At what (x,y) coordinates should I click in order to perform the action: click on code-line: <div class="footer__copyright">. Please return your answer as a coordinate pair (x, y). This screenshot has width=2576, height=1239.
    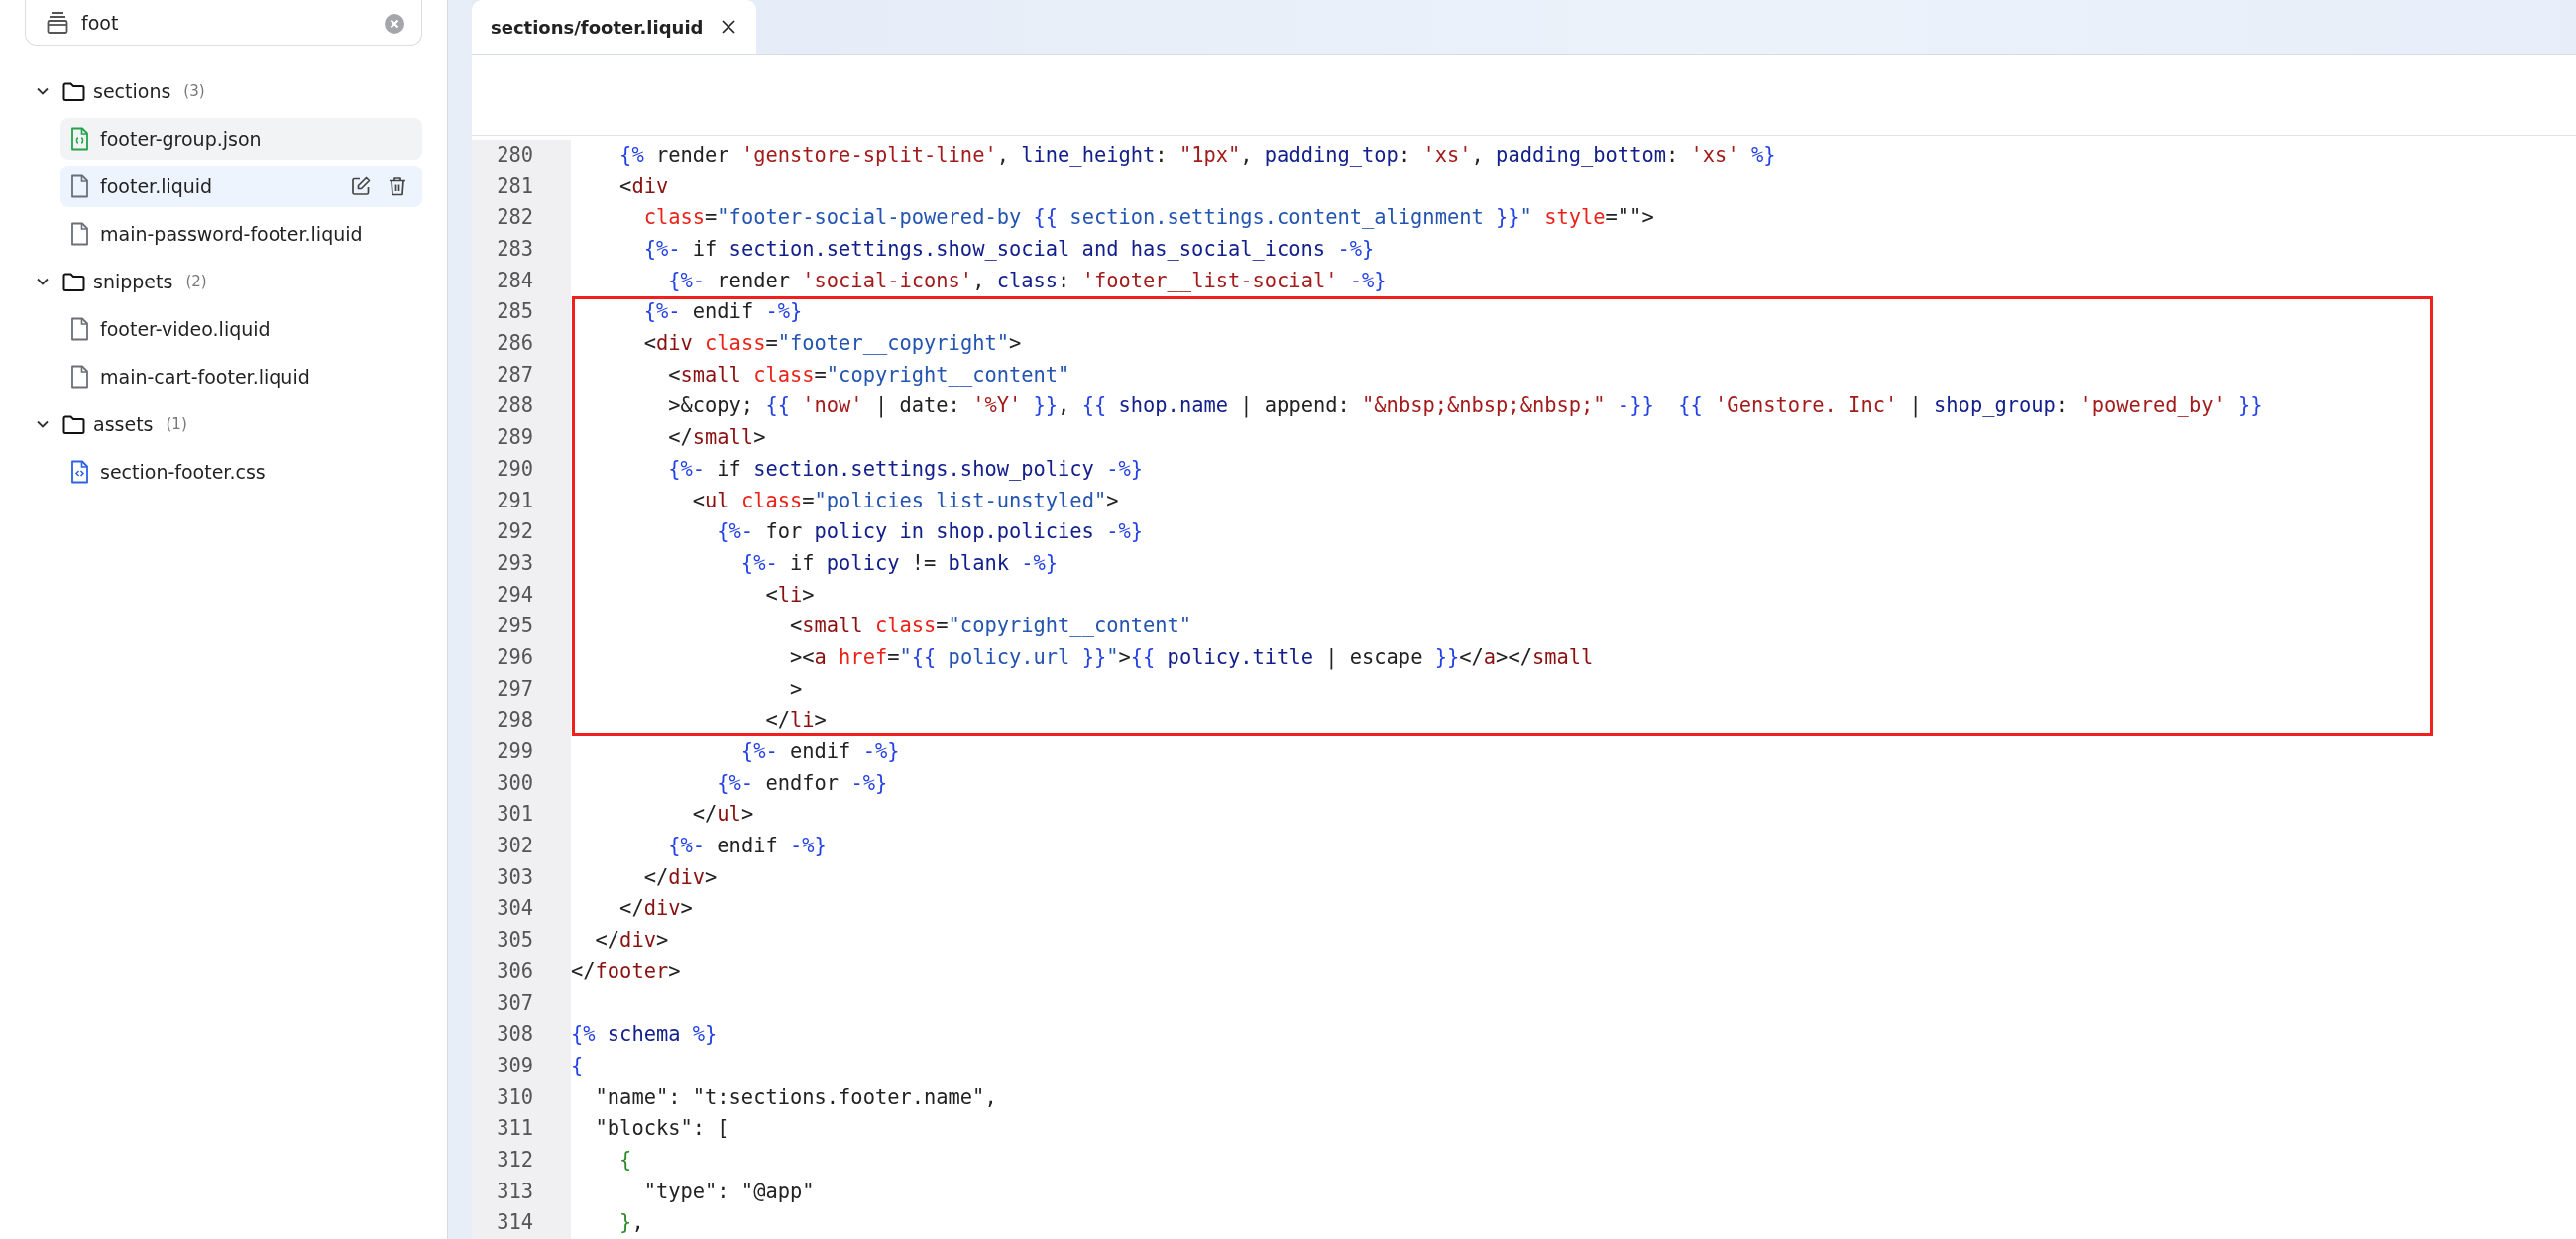
    Looking at the image, I should click on (832, 344).